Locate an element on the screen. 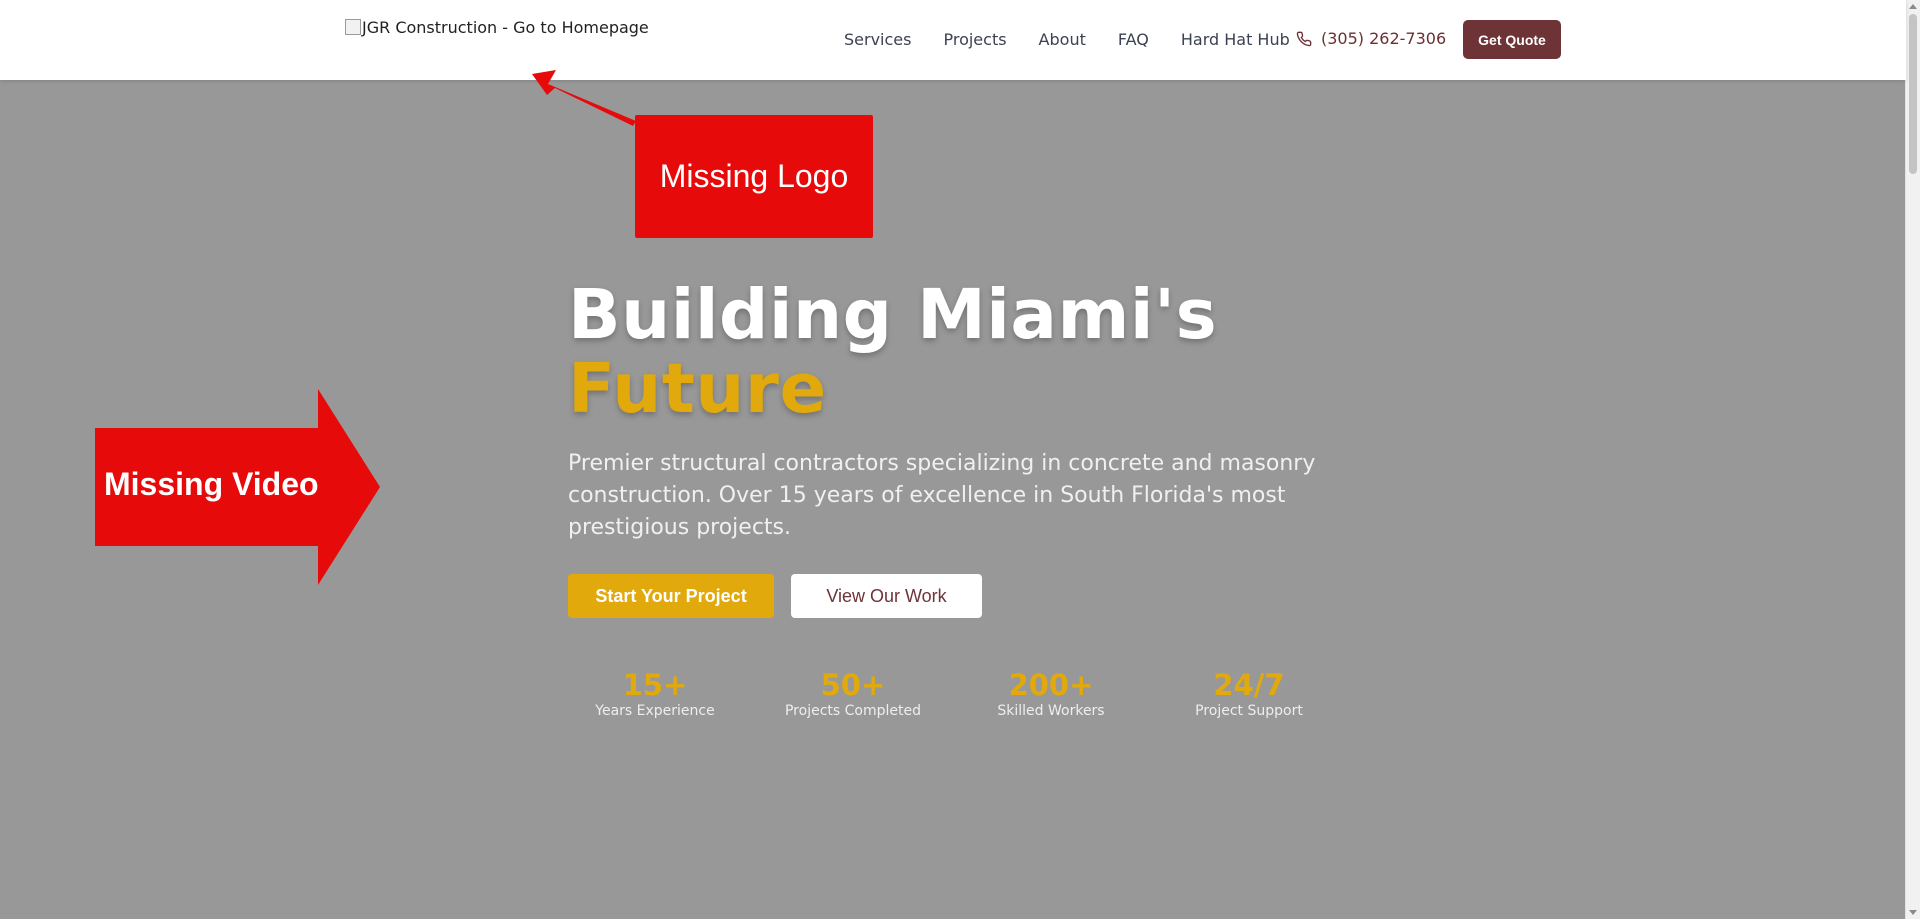 This screenshot has height=919, width=1920. page-scrollbar is located at coordinates (1912, 459).